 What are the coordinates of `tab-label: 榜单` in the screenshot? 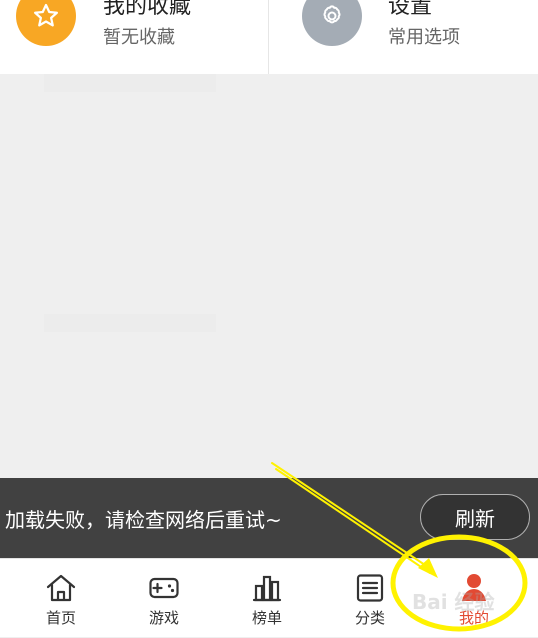 It's located at (266, 618).